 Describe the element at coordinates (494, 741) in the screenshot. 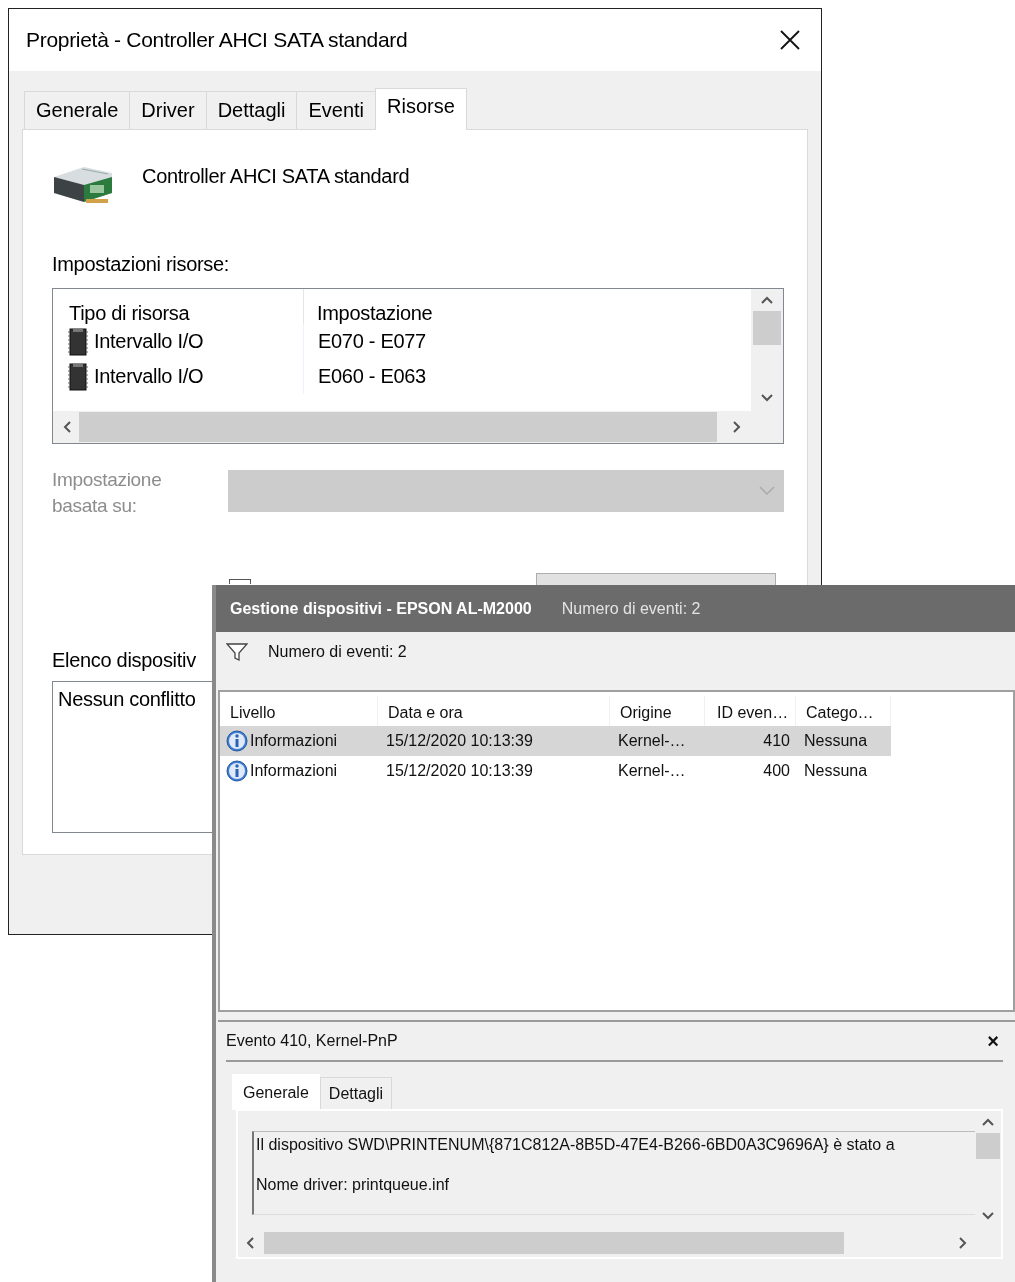

I see `table-cell: 15/12/2020 10:13:39` at that location.